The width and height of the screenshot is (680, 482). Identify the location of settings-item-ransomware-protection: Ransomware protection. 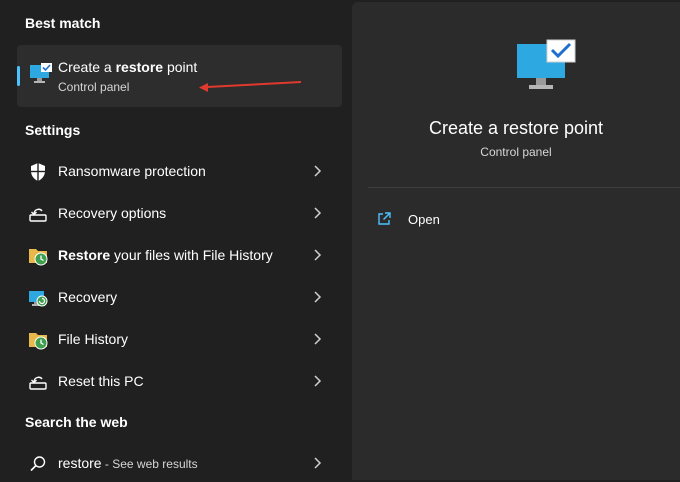
(179, 171).